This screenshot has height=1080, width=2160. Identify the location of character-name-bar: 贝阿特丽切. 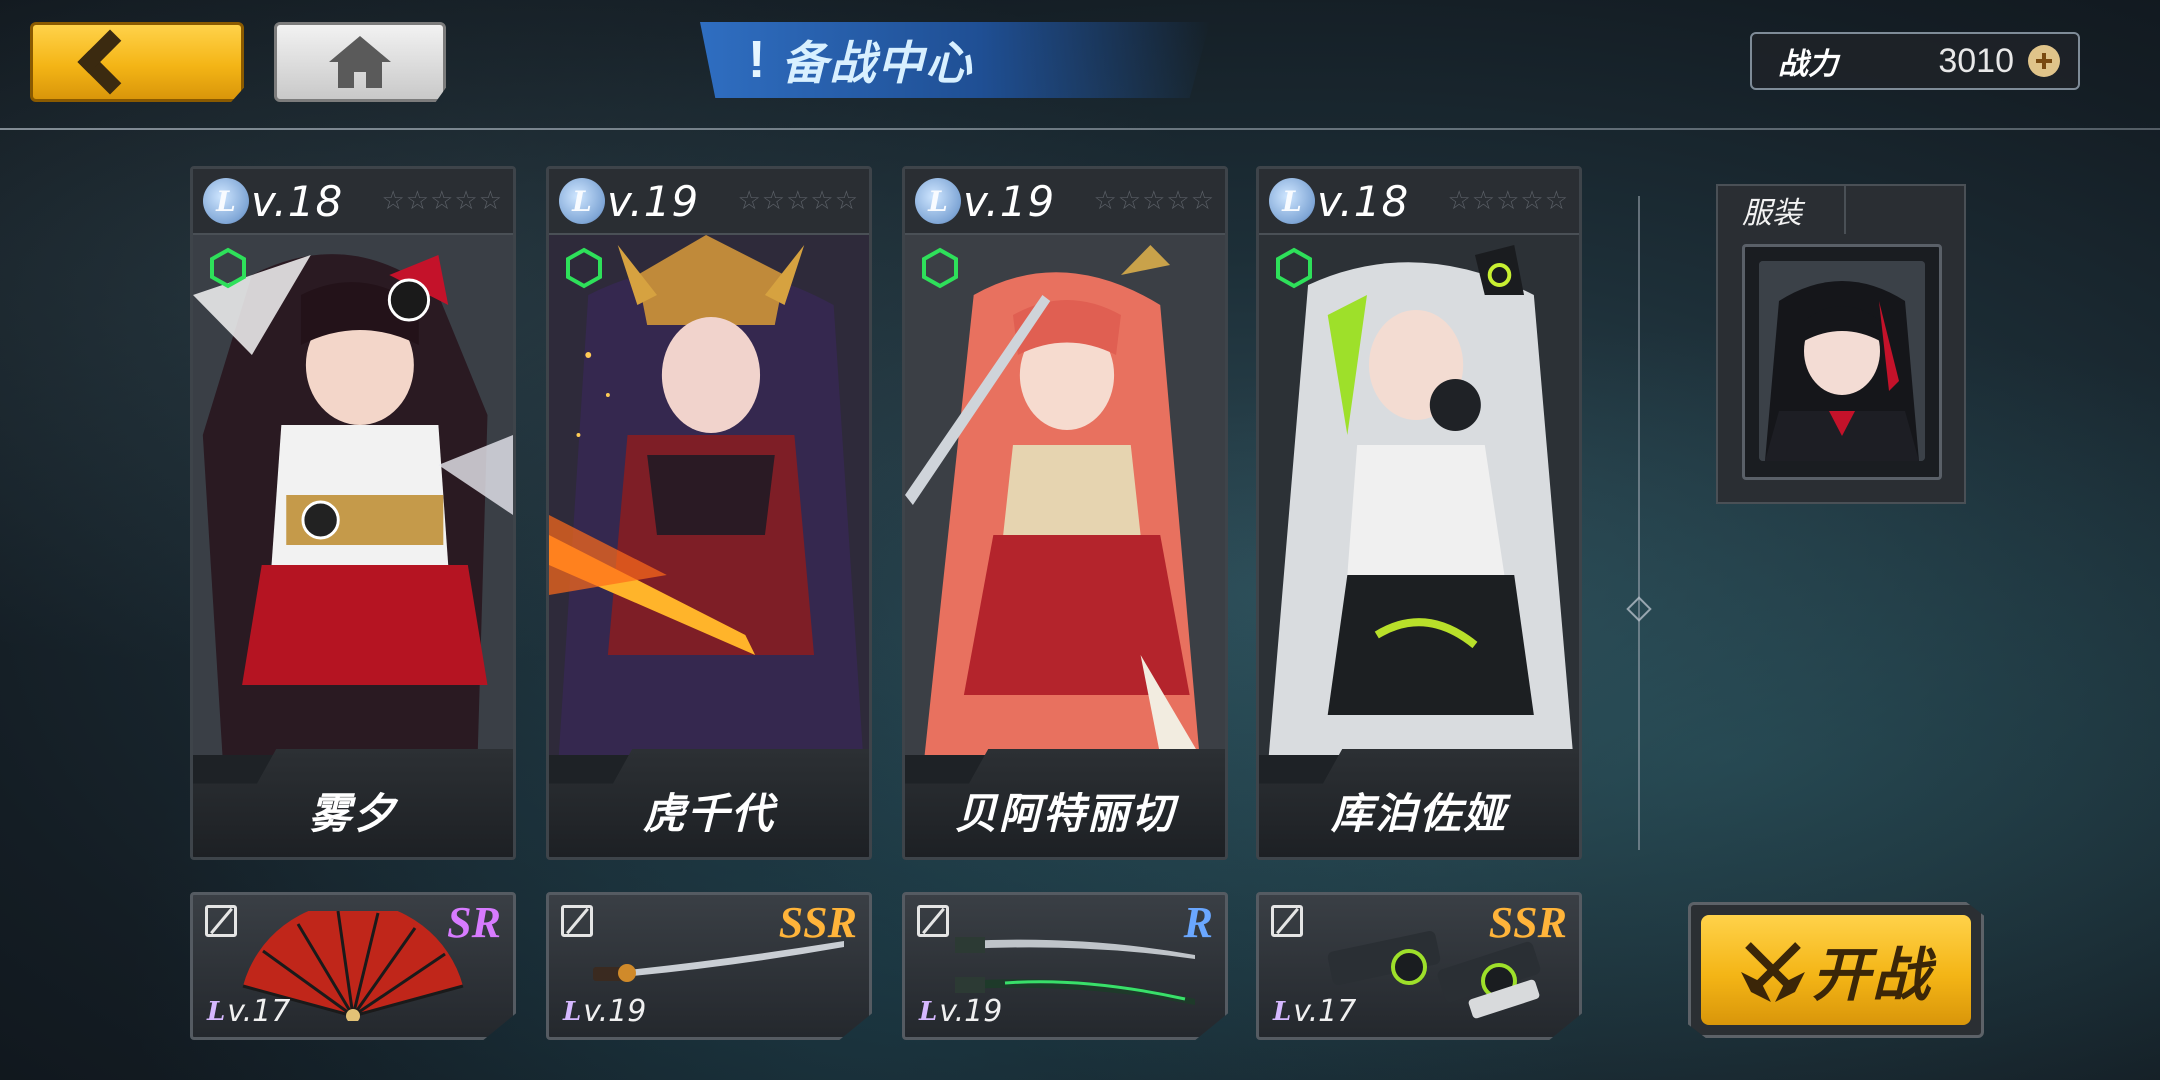
(1065, 803).